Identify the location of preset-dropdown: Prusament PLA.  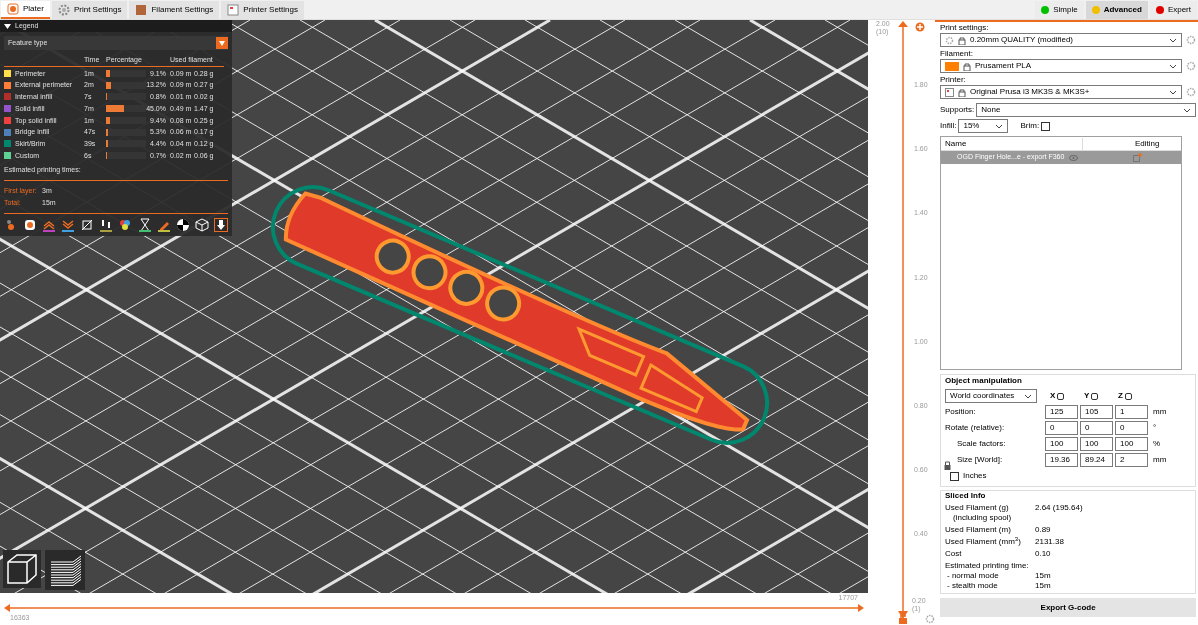
(1061, 66).